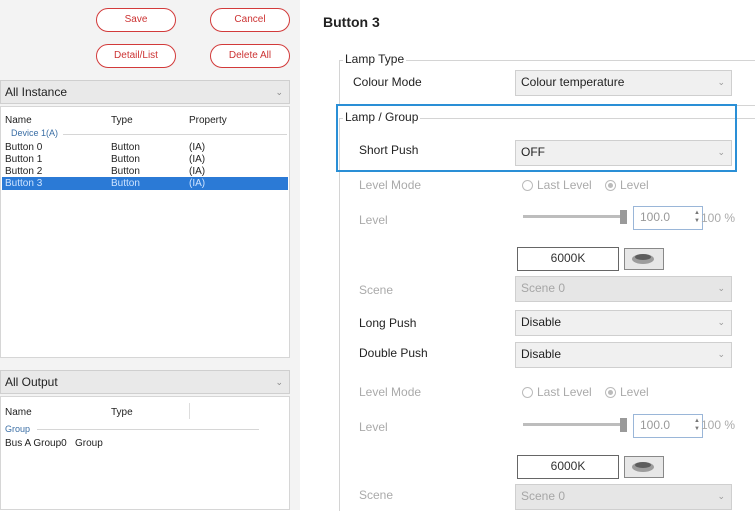 This screenshot has height=511, width=755. I want to click on colour-mode-select: Colour temperature ⌄, so click(623, 83).